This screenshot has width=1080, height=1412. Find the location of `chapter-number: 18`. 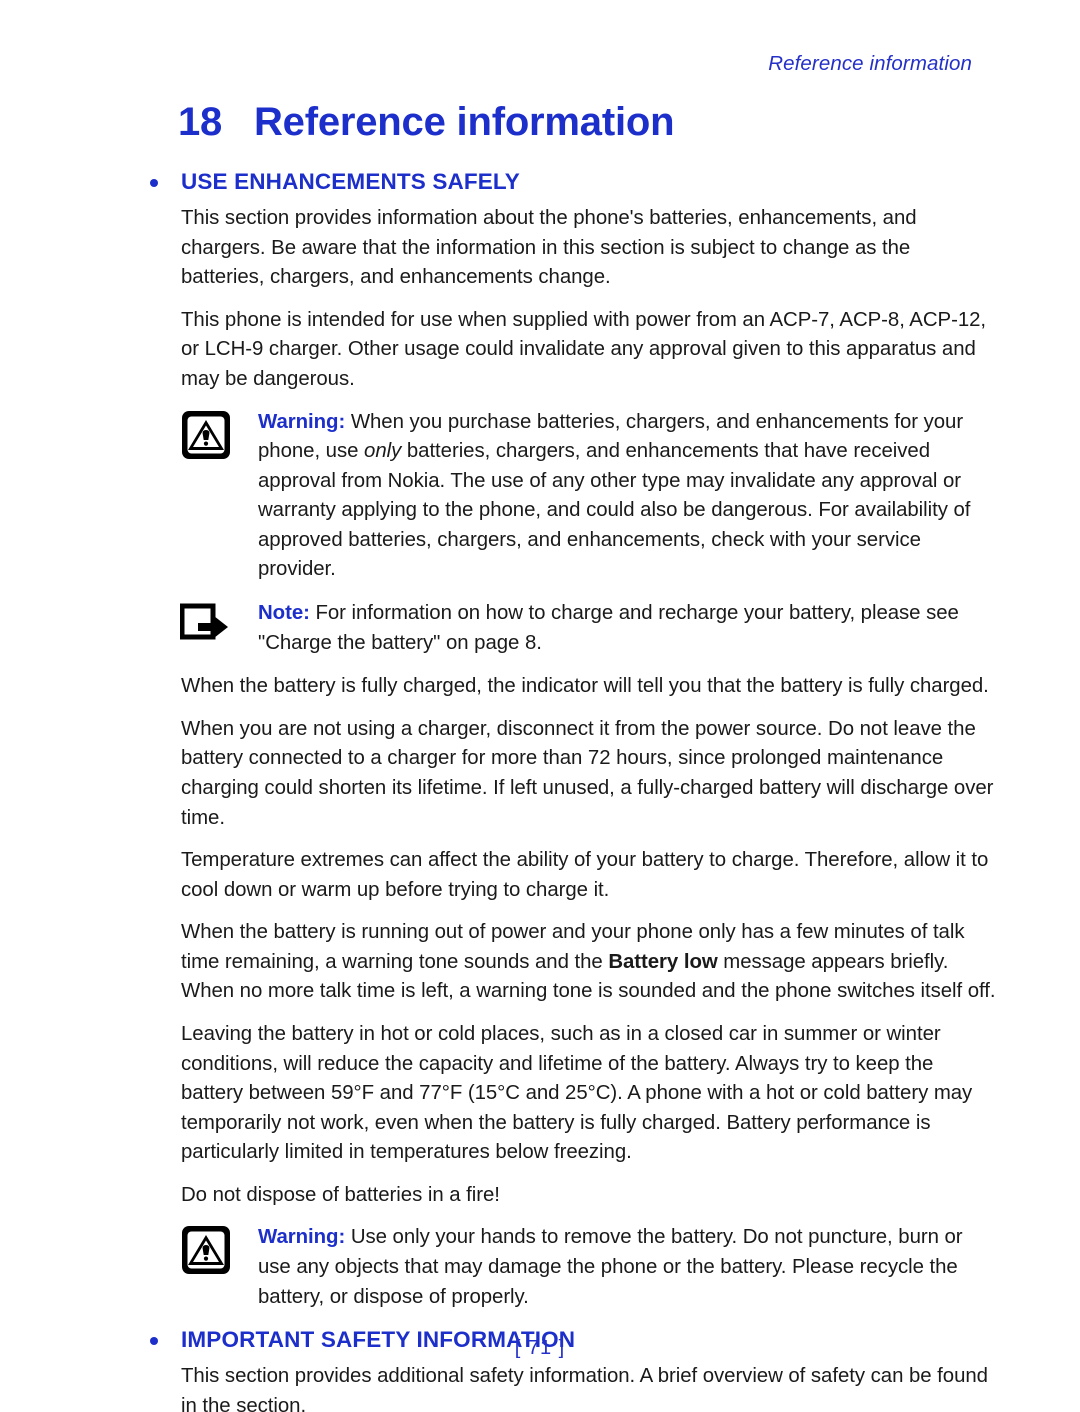

chapter-number: 18 is located at coordinates (200, 122).